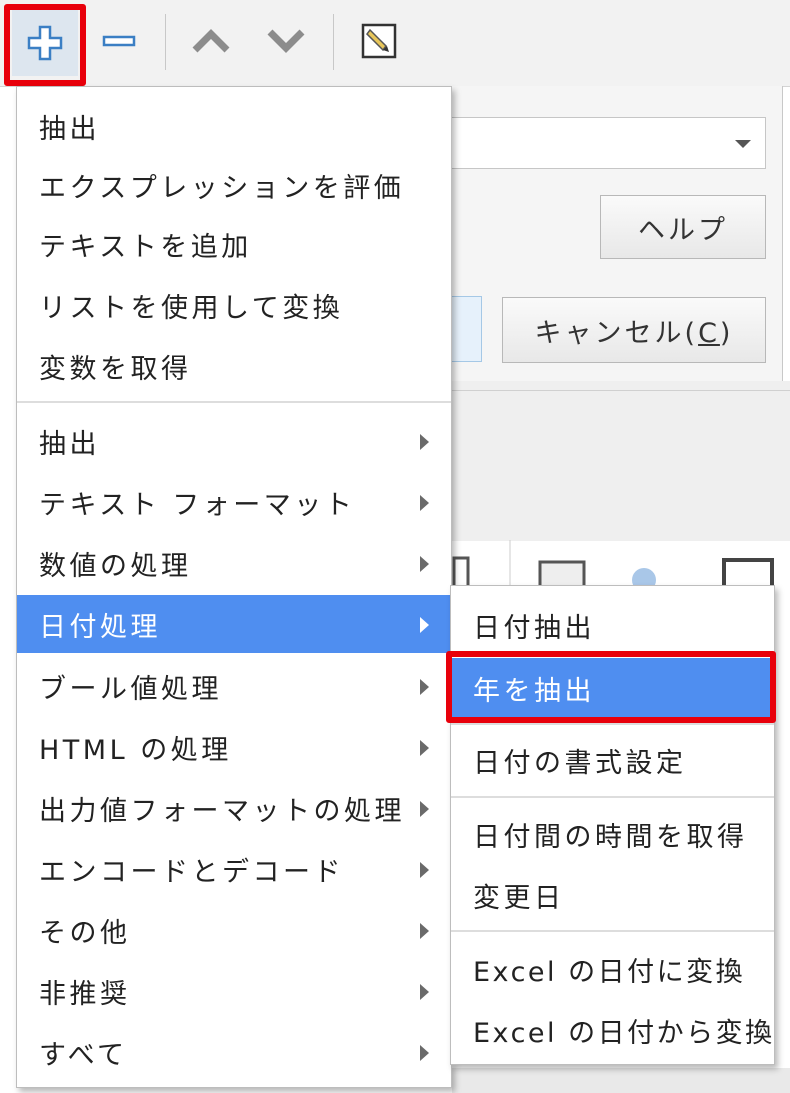  I want to click on menu-item-number-processing: 数値の処理, so click(234, 563).